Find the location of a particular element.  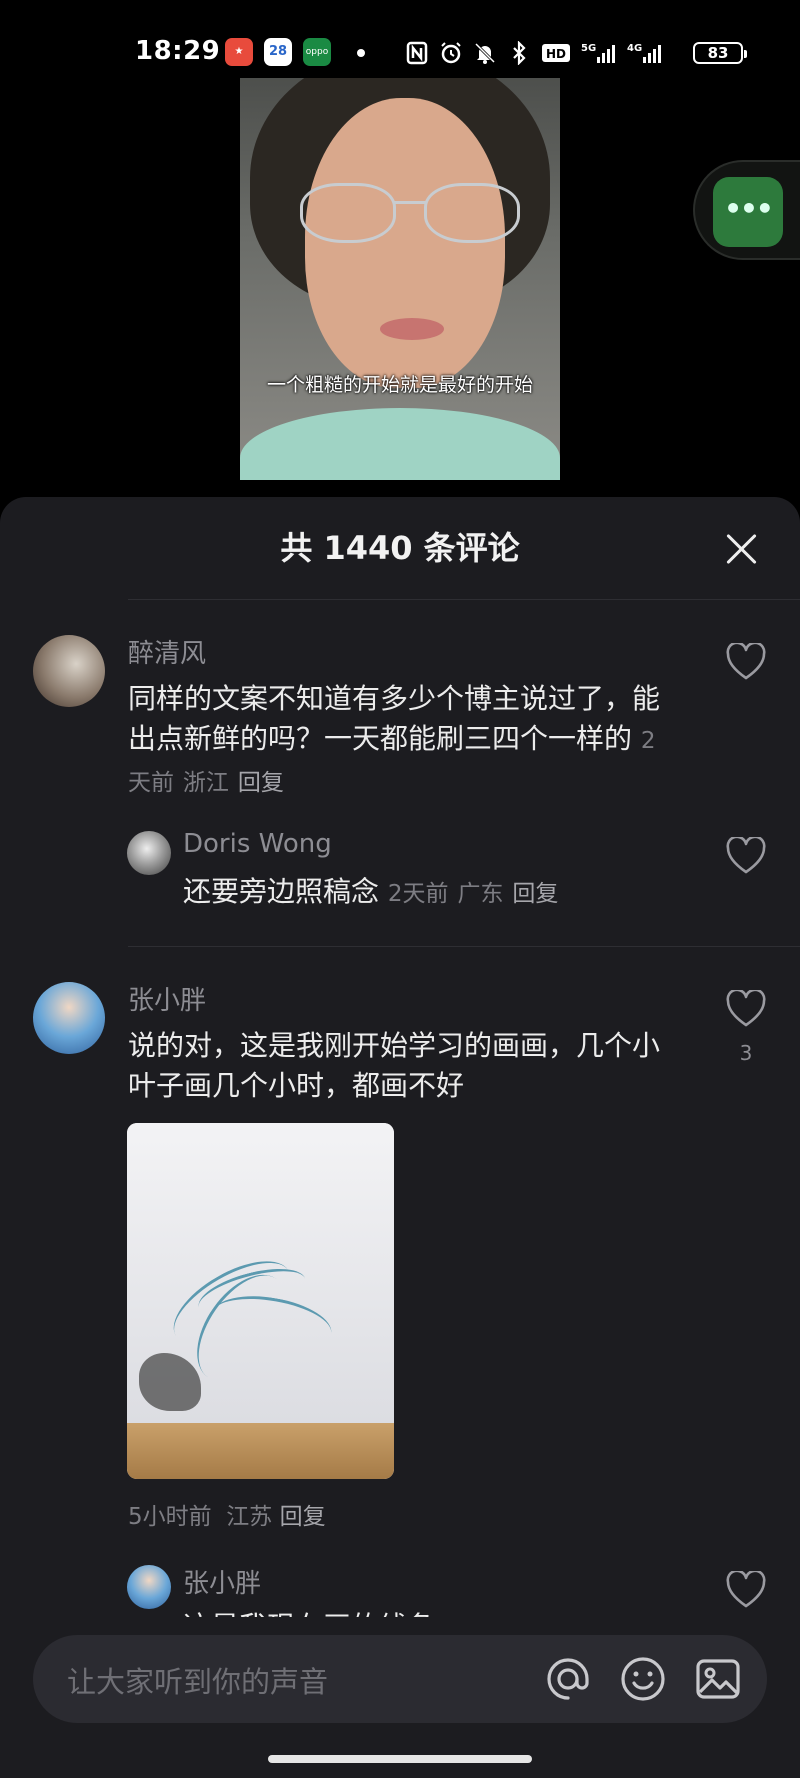

comment-location: 浙江 is located at coordinates (205, 783).